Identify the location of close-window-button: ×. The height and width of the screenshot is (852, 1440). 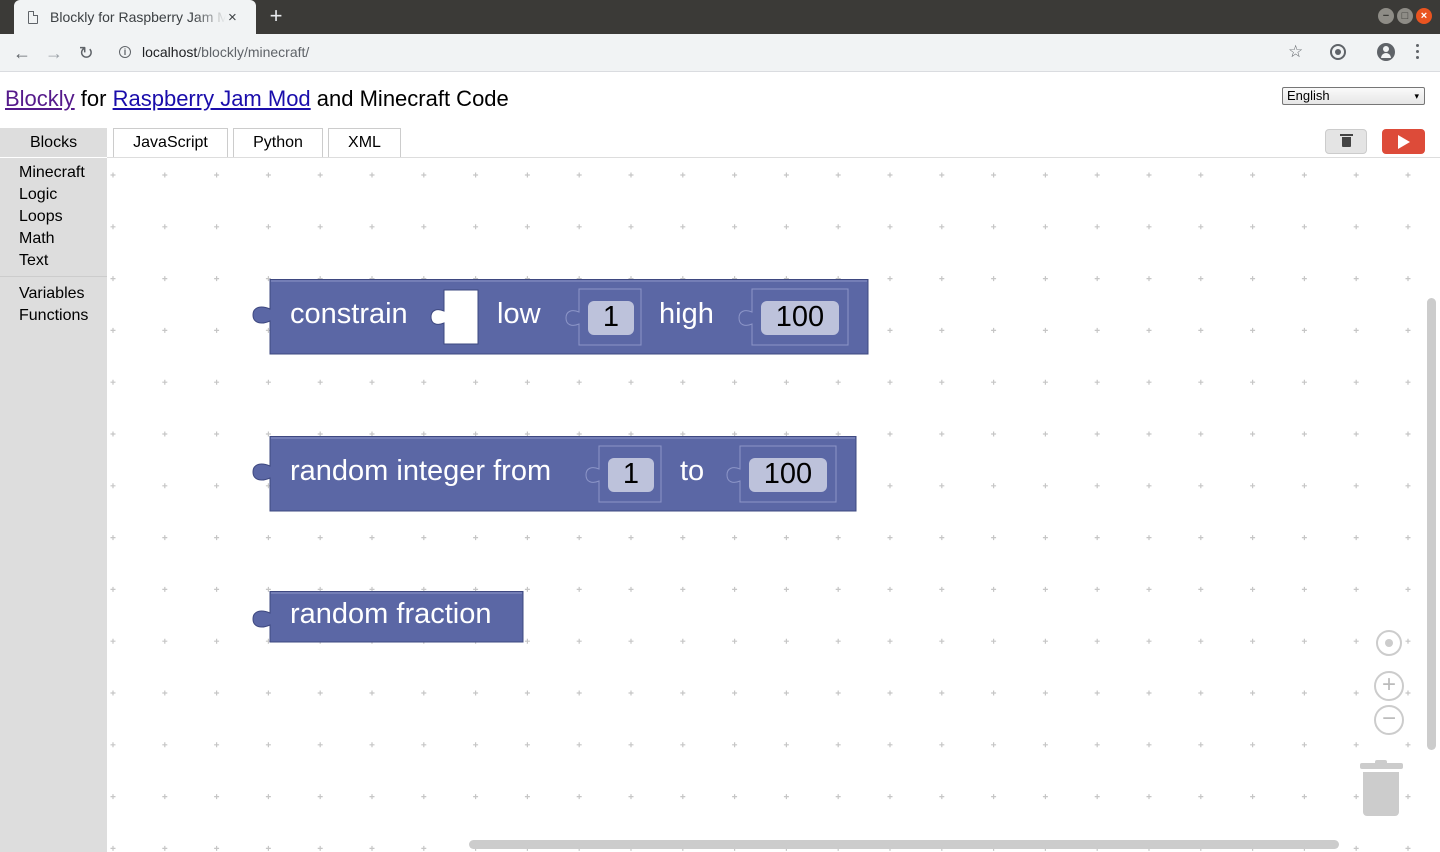
(1424, 16).